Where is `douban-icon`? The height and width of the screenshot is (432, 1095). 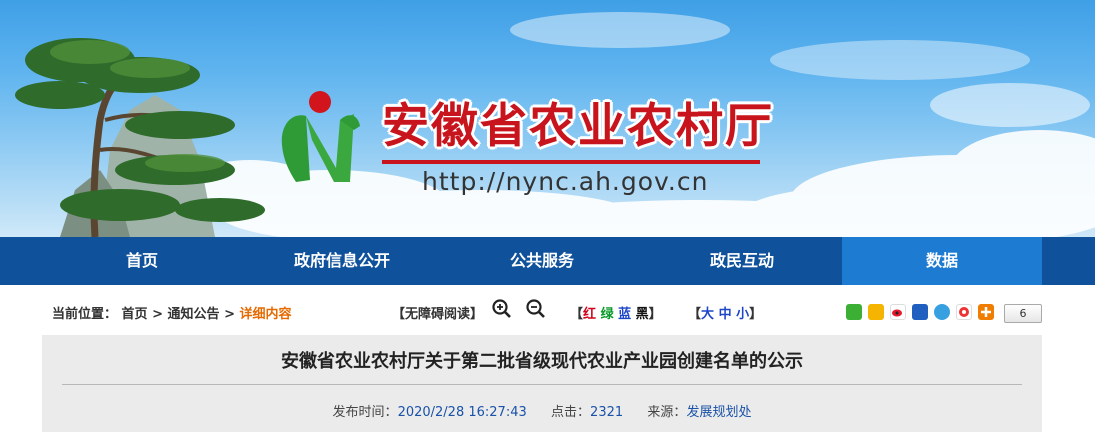
douban-icon is located at coordinates (964, 312).